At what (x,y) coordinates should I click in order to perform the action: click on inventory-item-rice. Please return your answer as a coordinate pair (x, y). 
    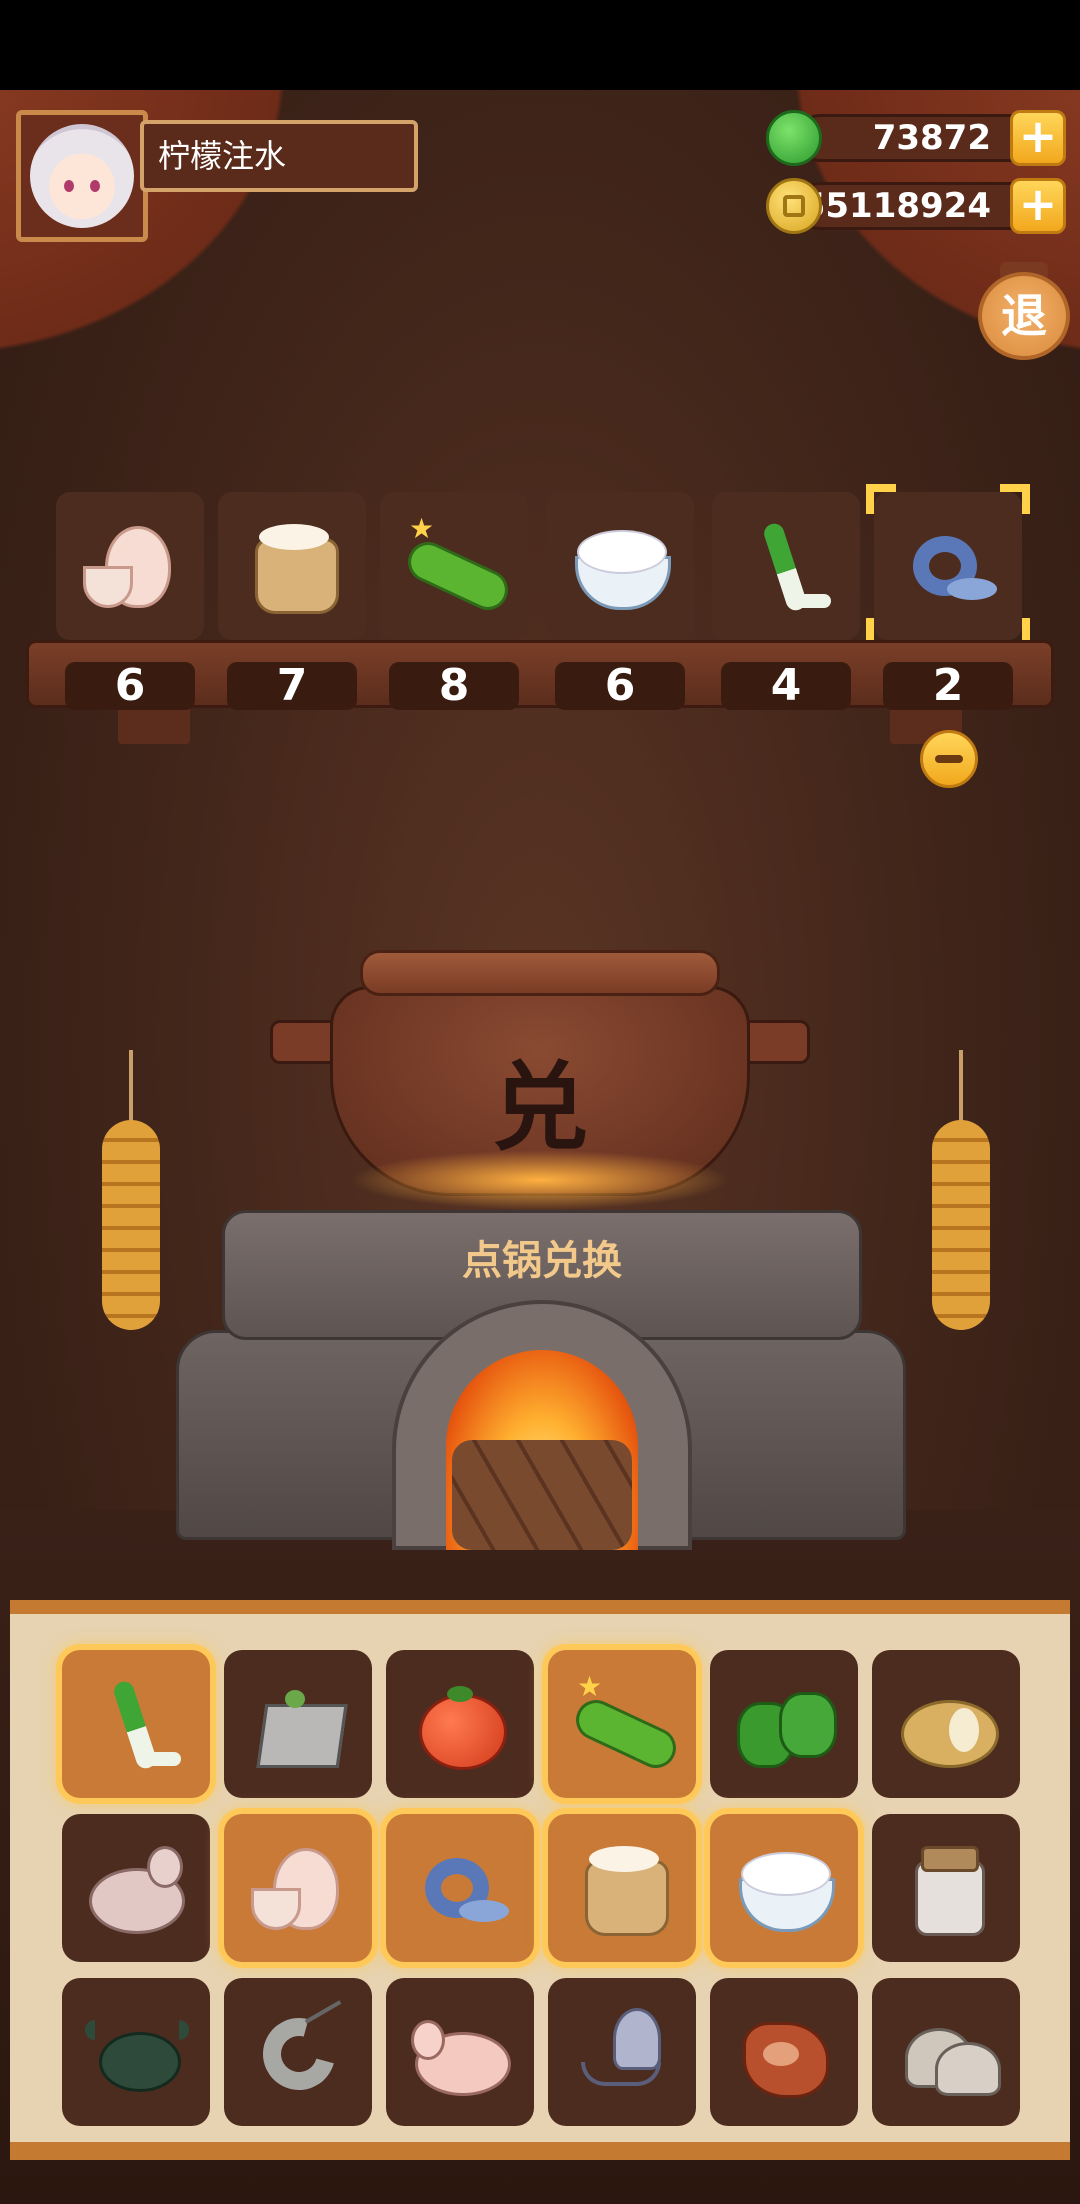
    Looking at the image, I should click on (784, 1888).